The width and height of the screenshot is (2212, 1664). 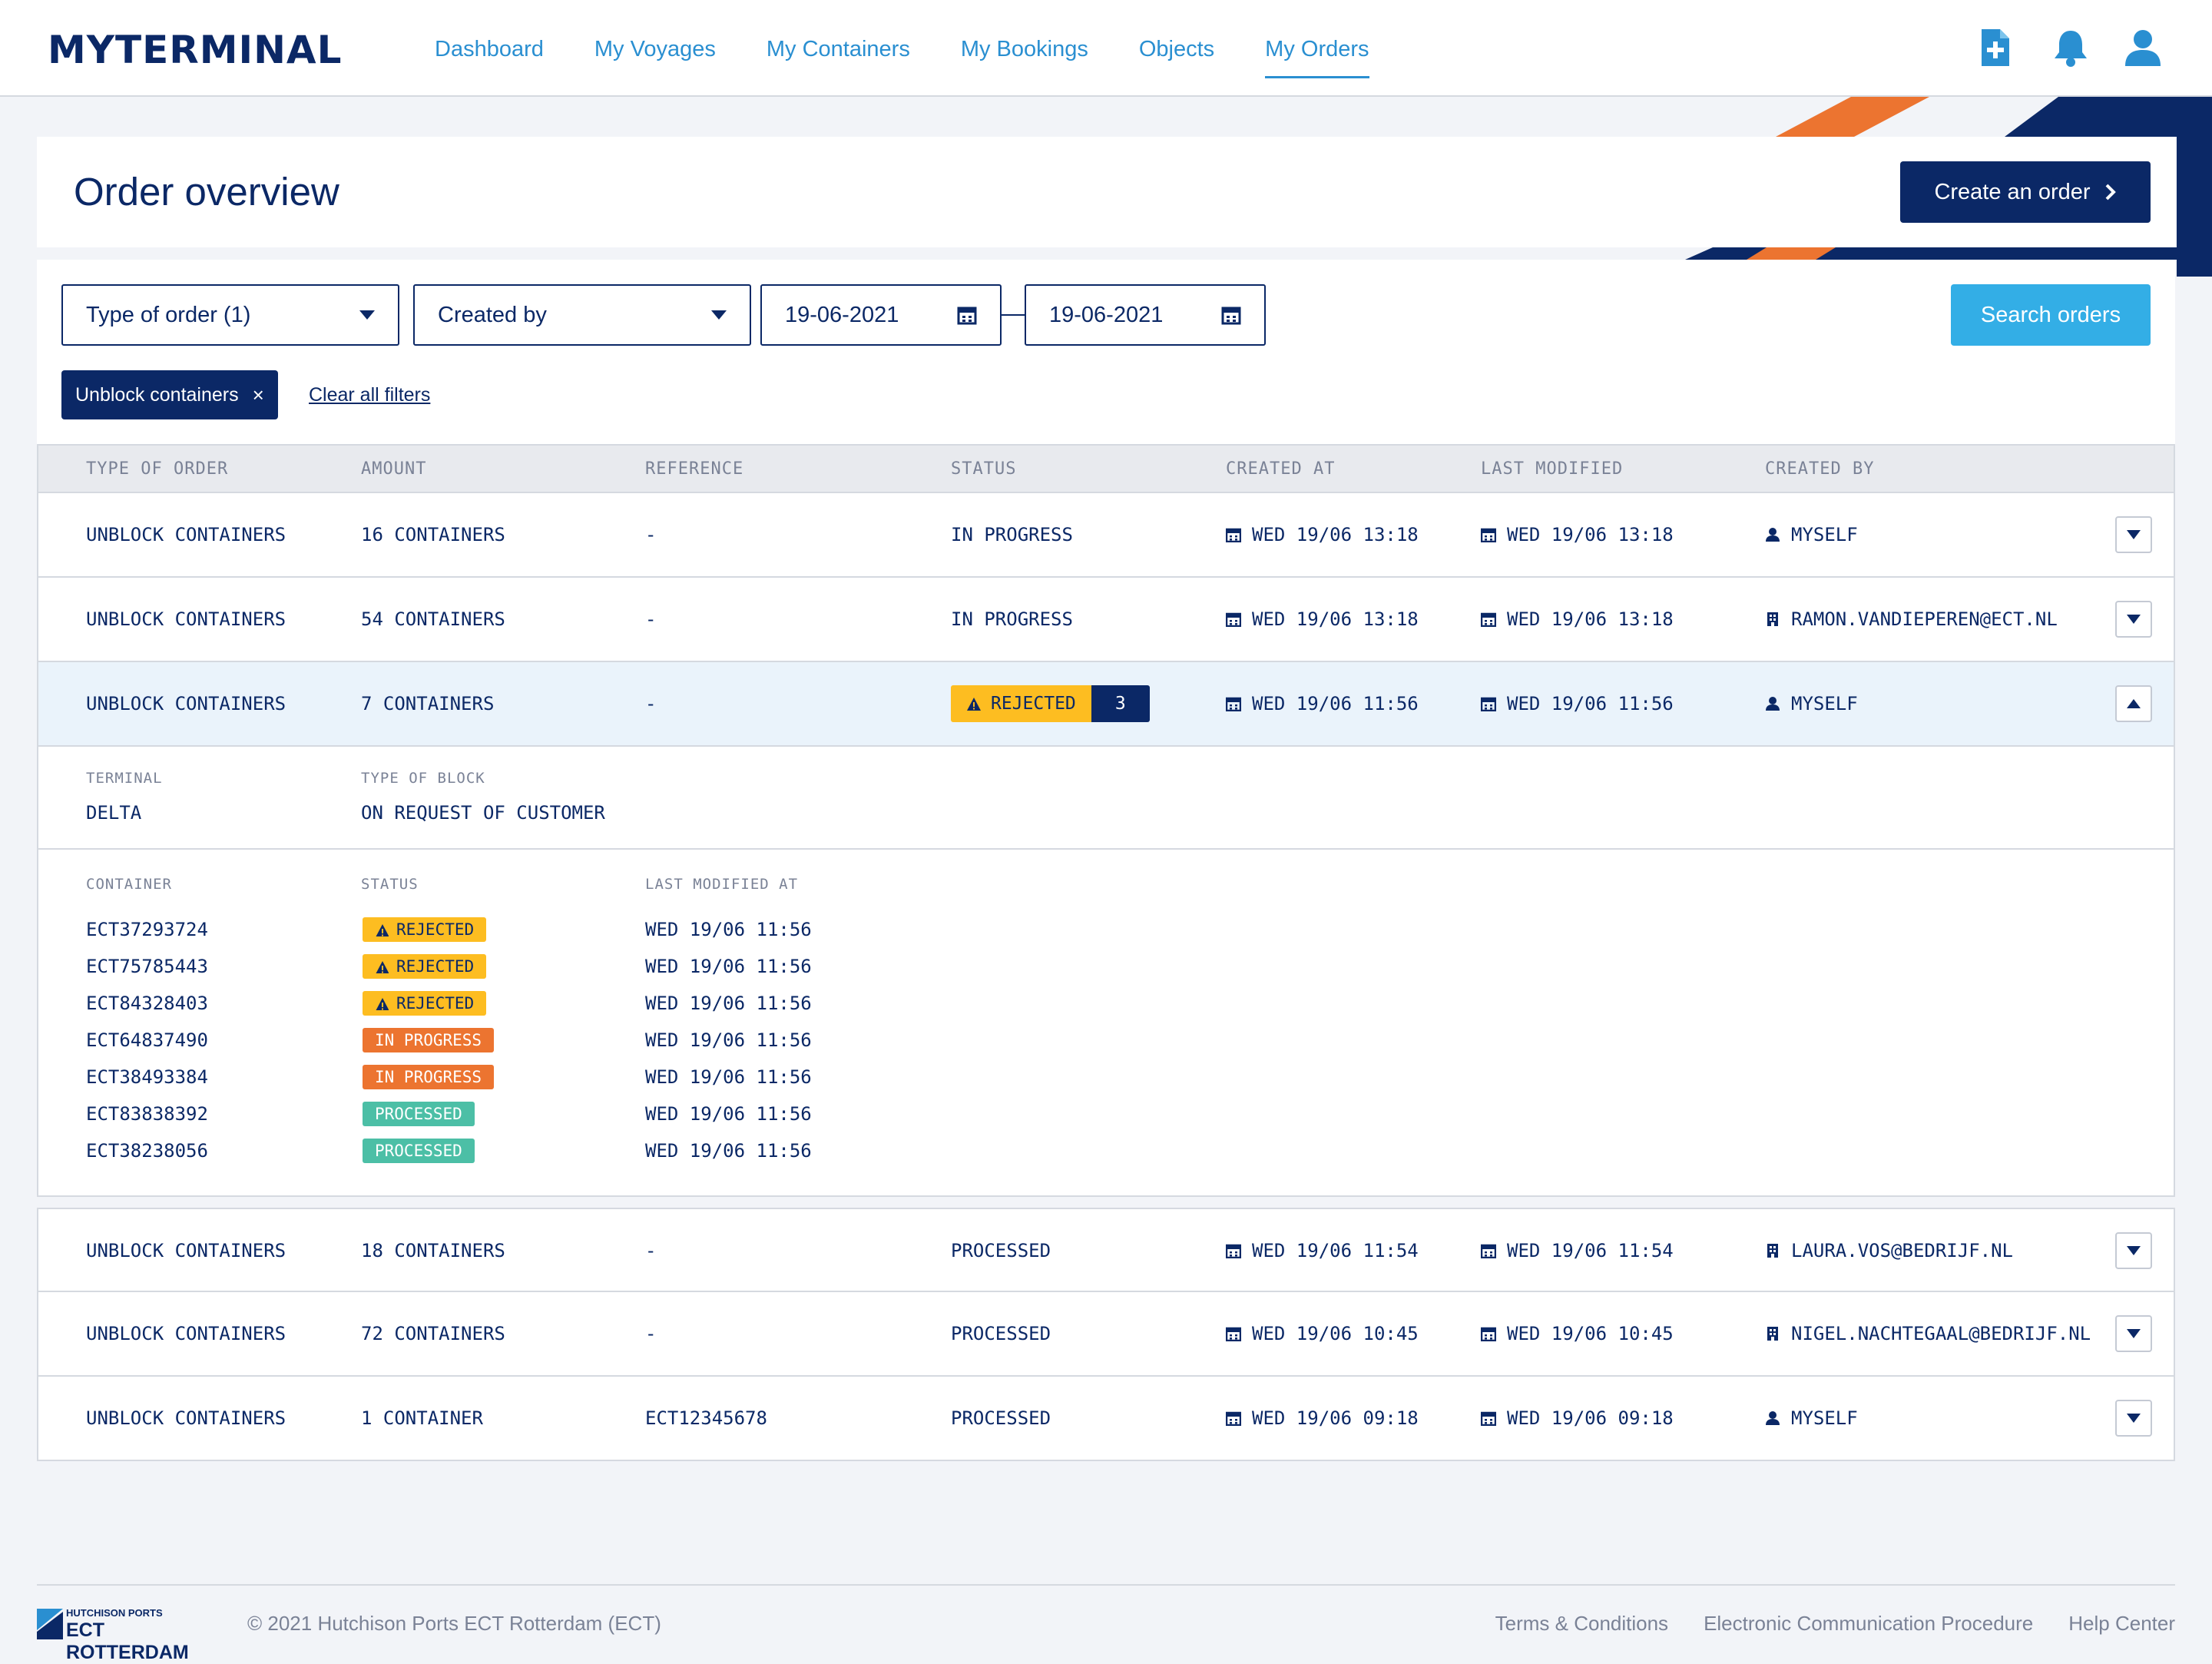 What do you see at coordinates (50, 1624) in the screenshot?
I see `hutchison-ports-logo-mark` at bounding box center [50, 1624].